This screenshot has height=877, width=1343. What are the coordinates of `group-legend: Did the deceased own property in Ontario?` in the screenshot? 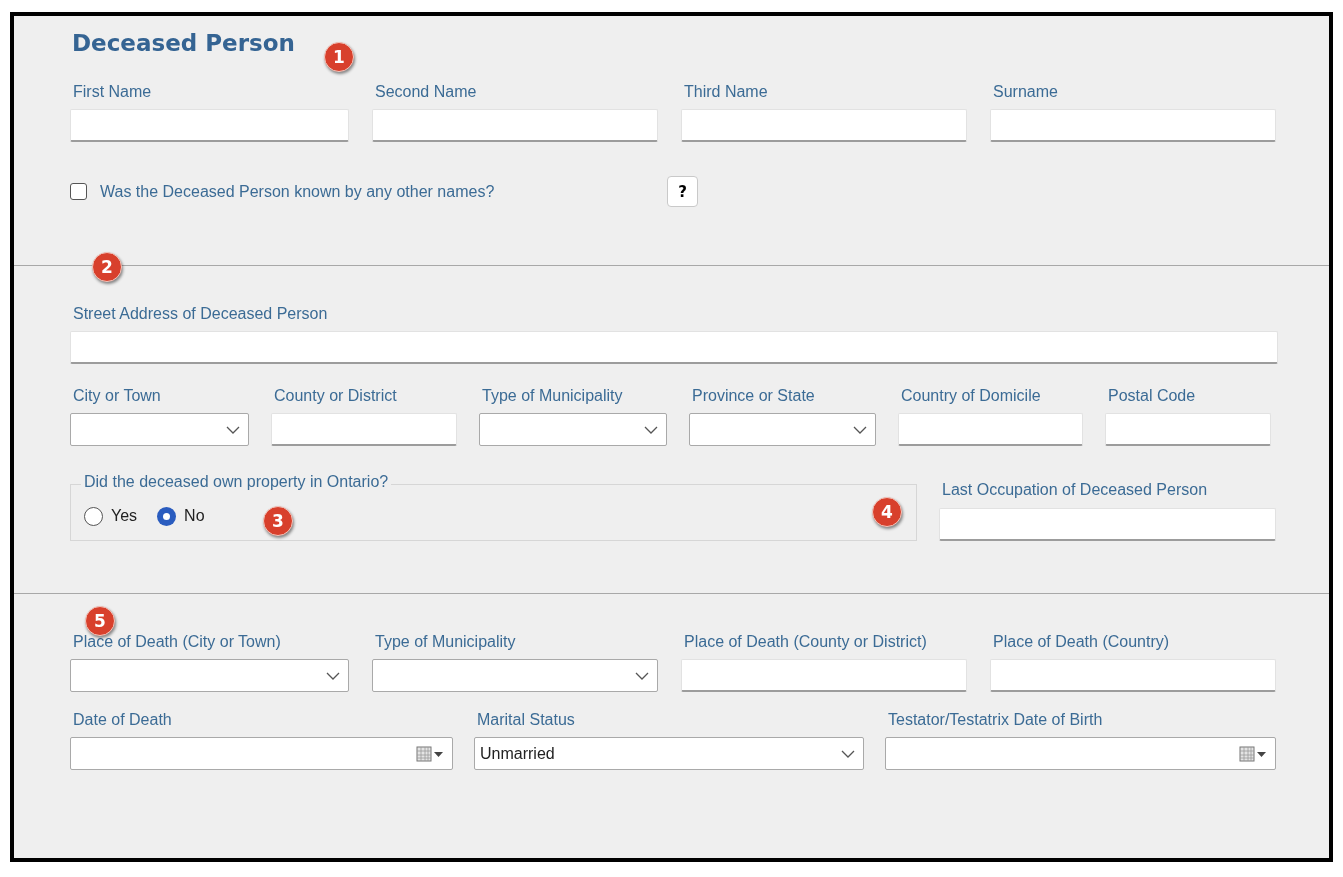 It's located at (236, 481).